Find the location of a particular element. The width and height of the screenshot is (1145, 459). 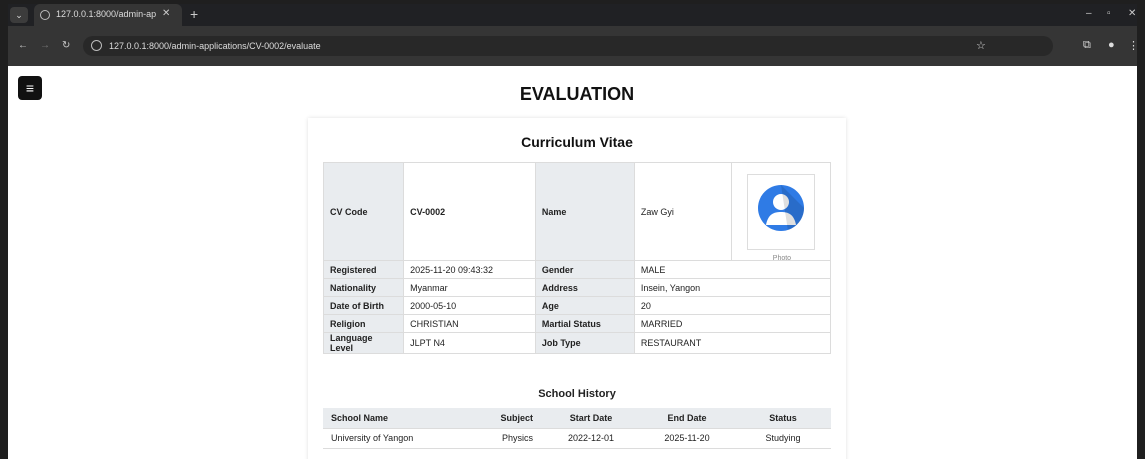

column-header: Status is located at coordinates (783, 418).